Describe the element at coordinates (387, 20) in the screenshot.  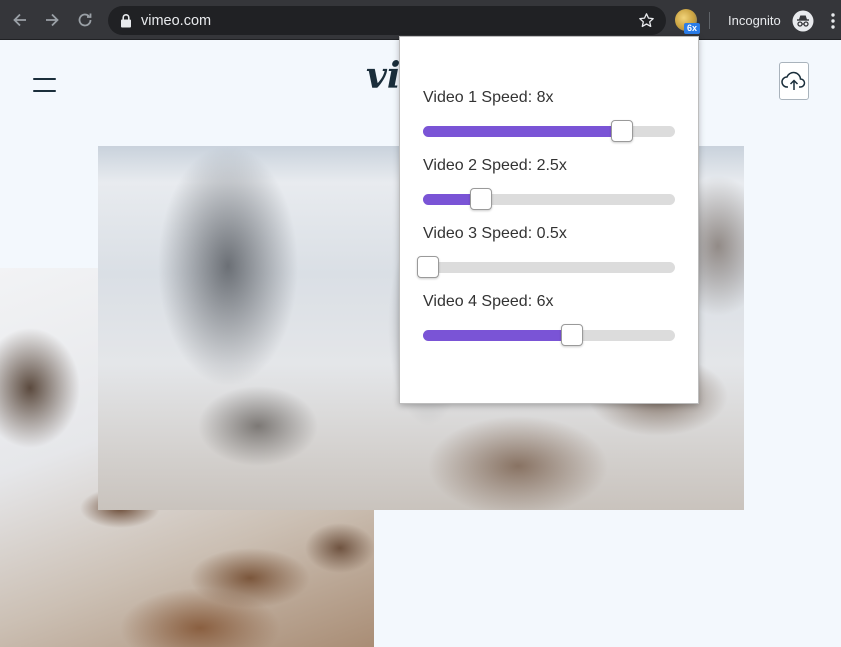
I see `address-bar: vimeo.com` at that location.